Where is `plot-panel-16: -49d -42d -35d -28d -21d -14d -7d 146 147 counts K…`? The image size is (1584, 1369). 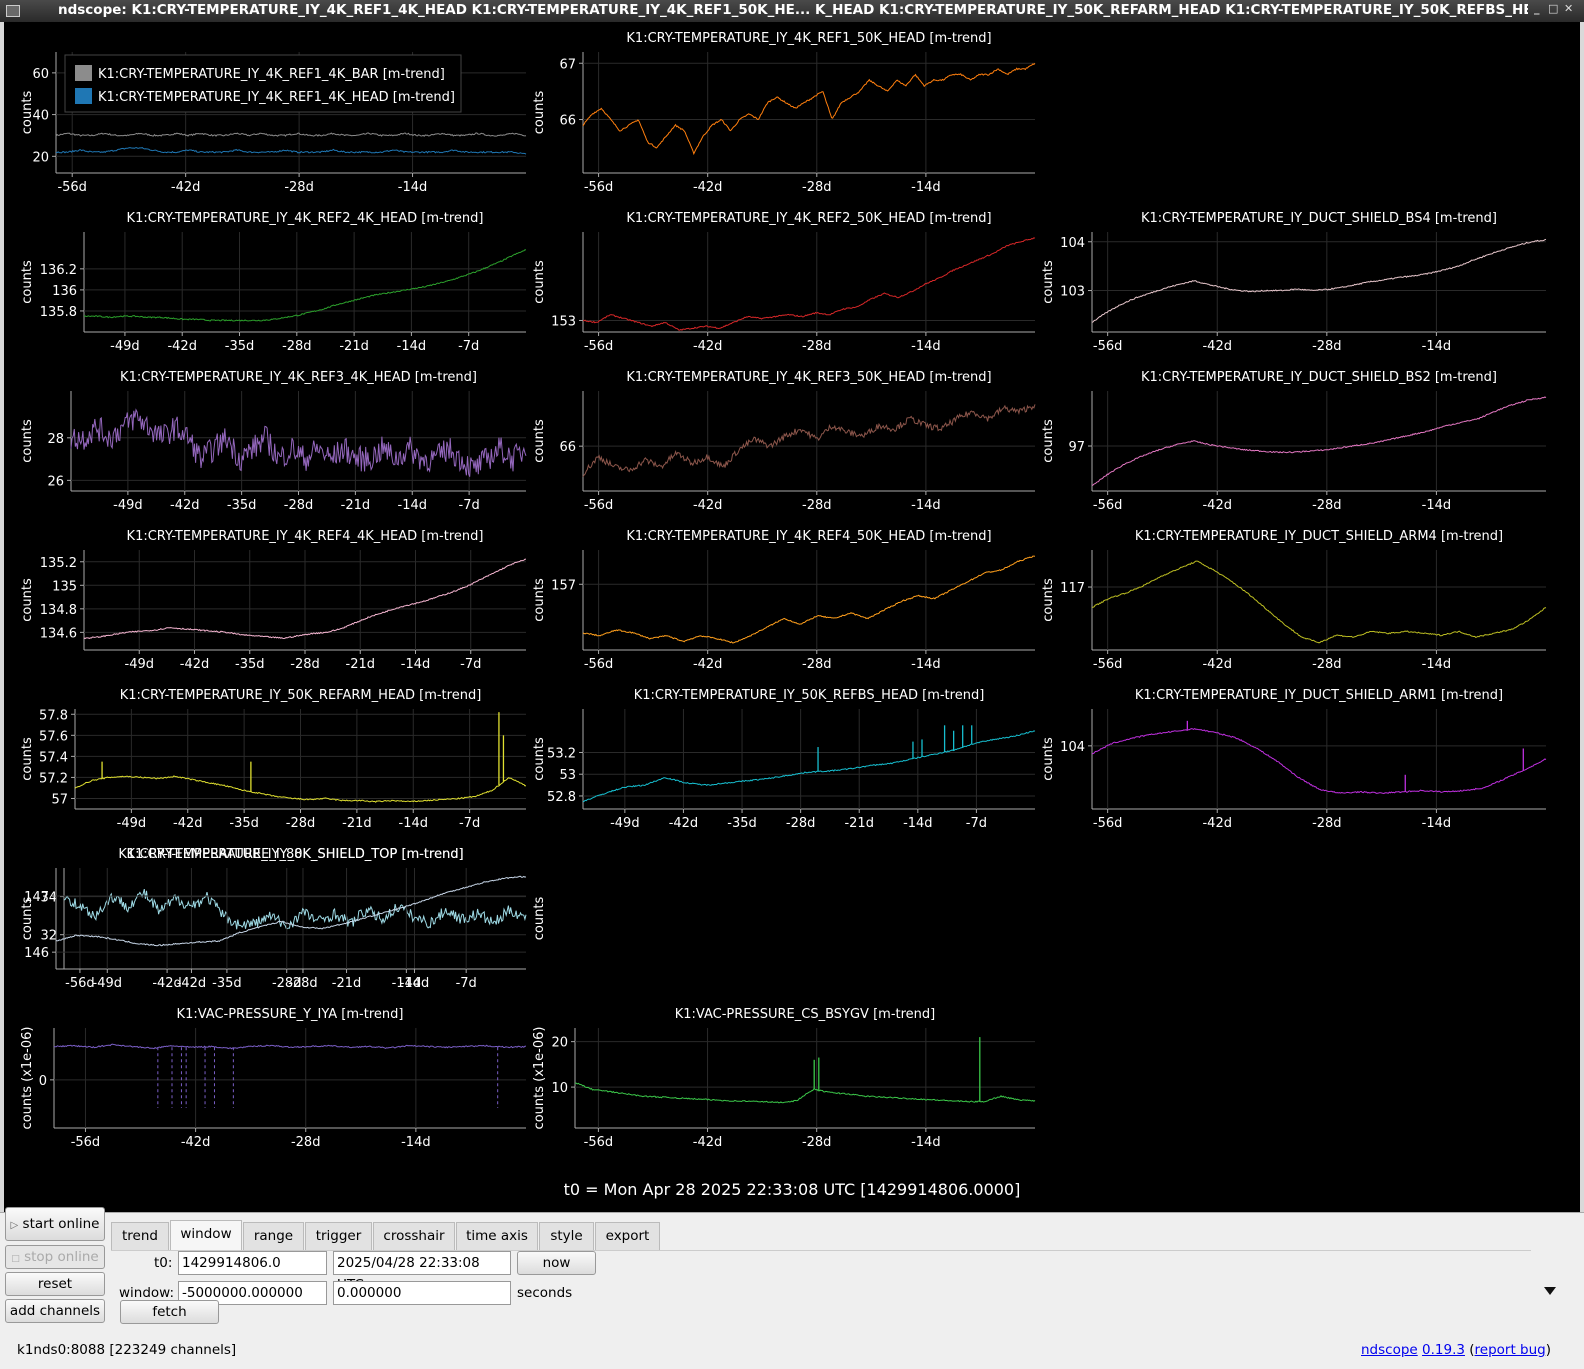 plot-panel-16: -49d -42d -35d -28d -21d -14d -7d 146 147 counts K… is located at coordinates (285, 919).